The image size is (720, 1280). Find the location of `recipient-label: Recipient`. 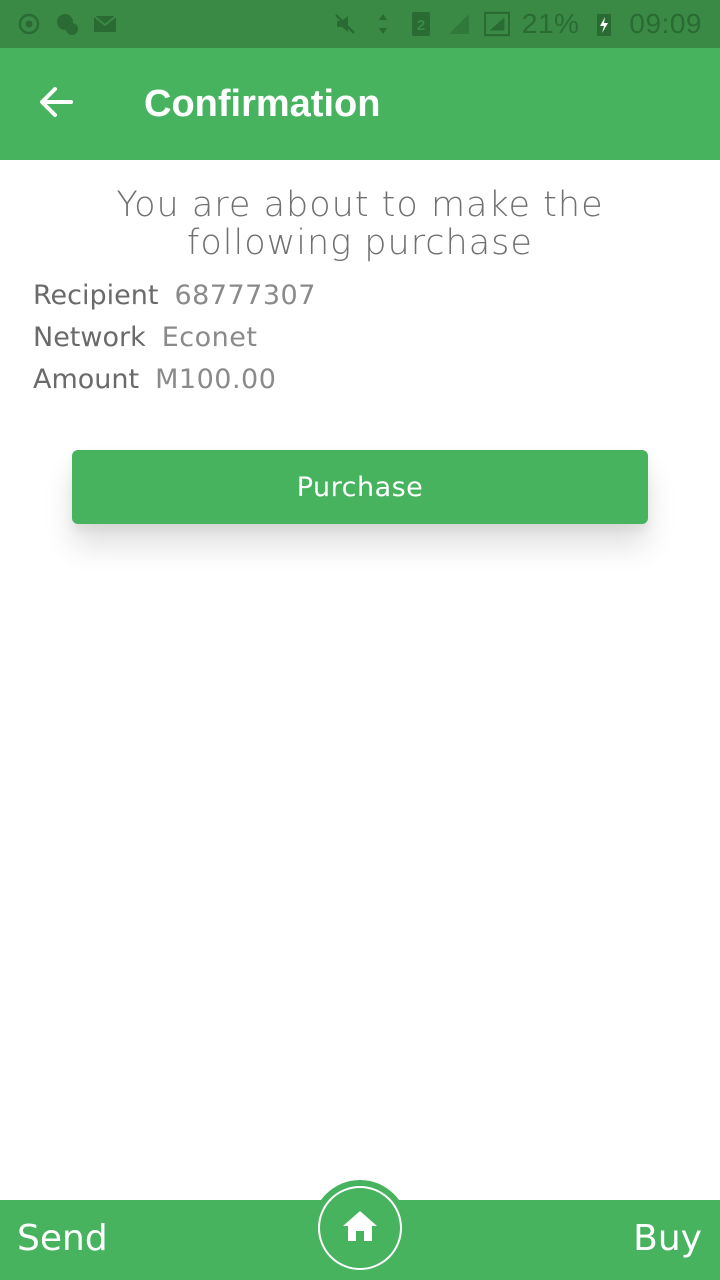

recipient-label: Recipient is located at coordinates (96, 295).